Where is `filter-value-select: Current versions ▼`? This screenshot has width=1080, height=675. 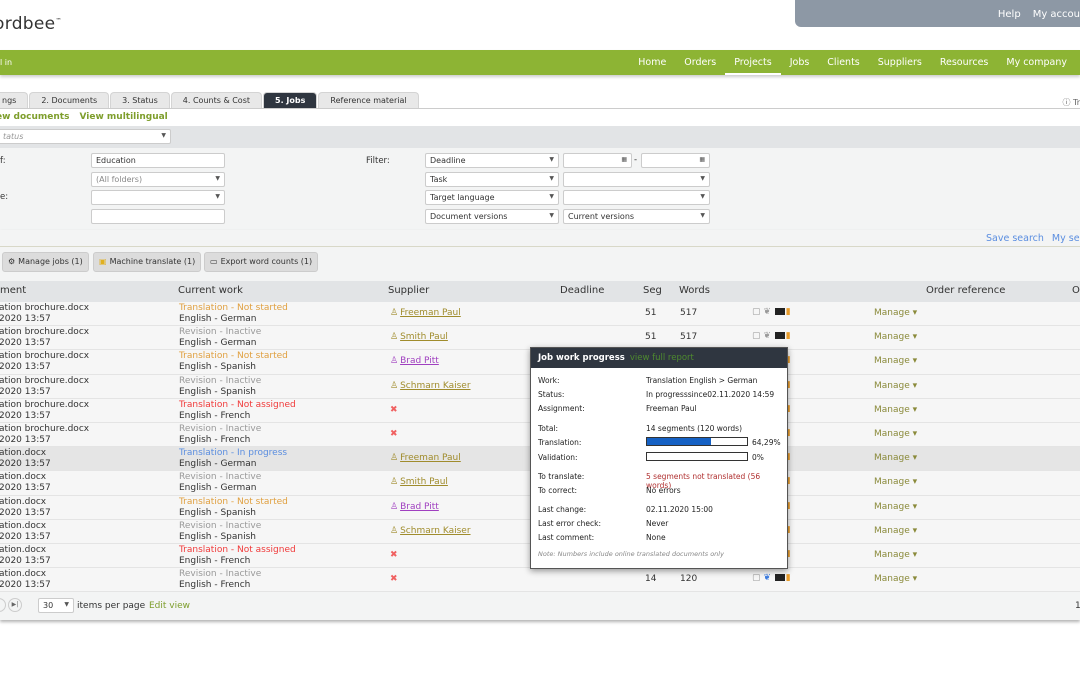 filter-value-select: Current versions ▼ is located at coordinates (636, 216).